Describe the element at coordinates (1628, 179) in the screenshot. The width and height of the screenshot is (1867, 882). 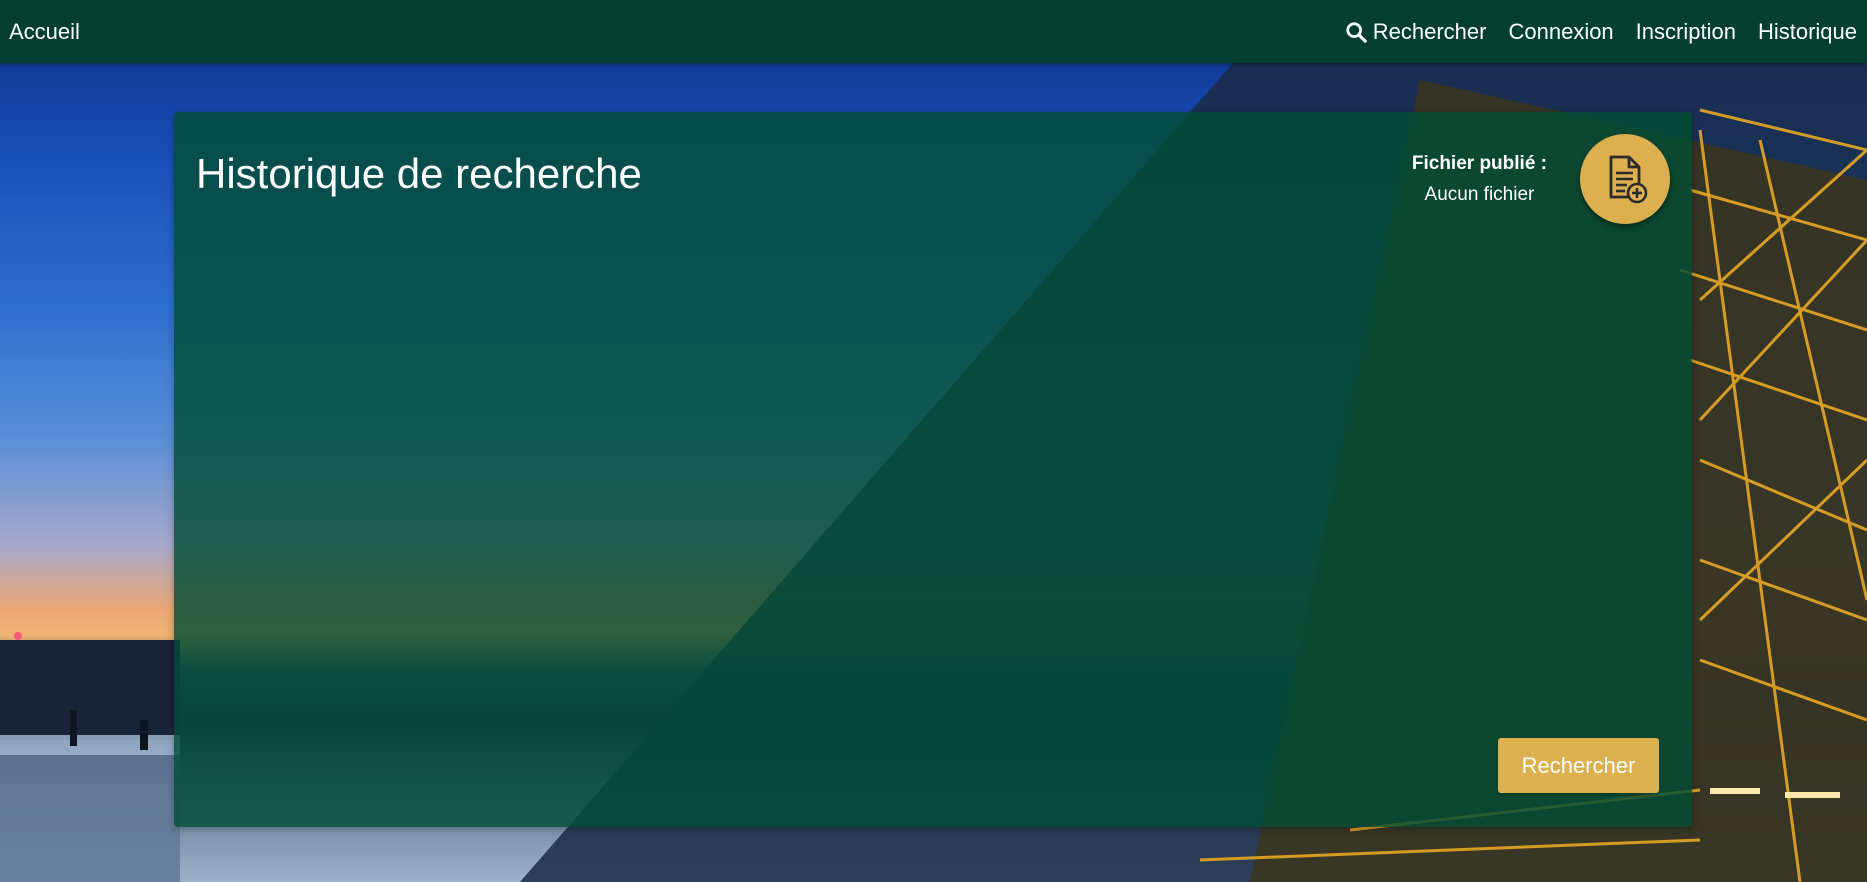
I see `document-add-icon` at that location.